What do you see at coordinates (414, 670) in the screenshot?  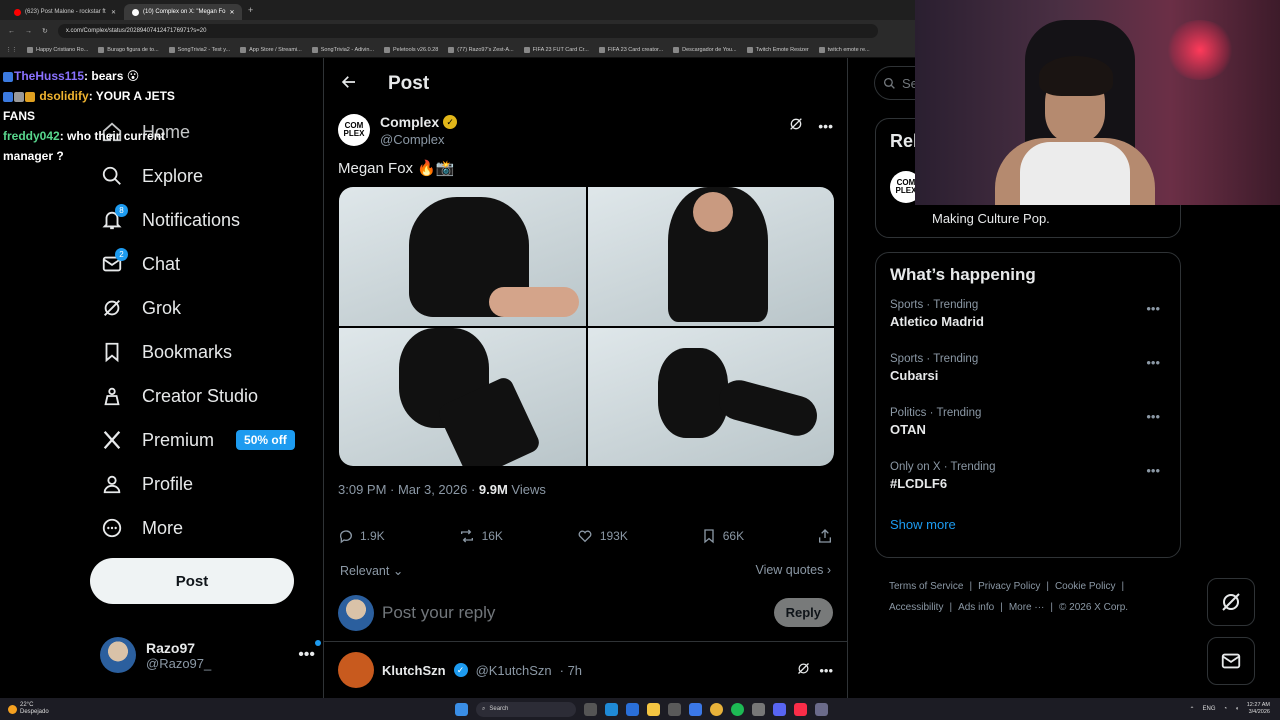 I see `reply-author-name: KlutchSzn` at bounding box center [414, 670].